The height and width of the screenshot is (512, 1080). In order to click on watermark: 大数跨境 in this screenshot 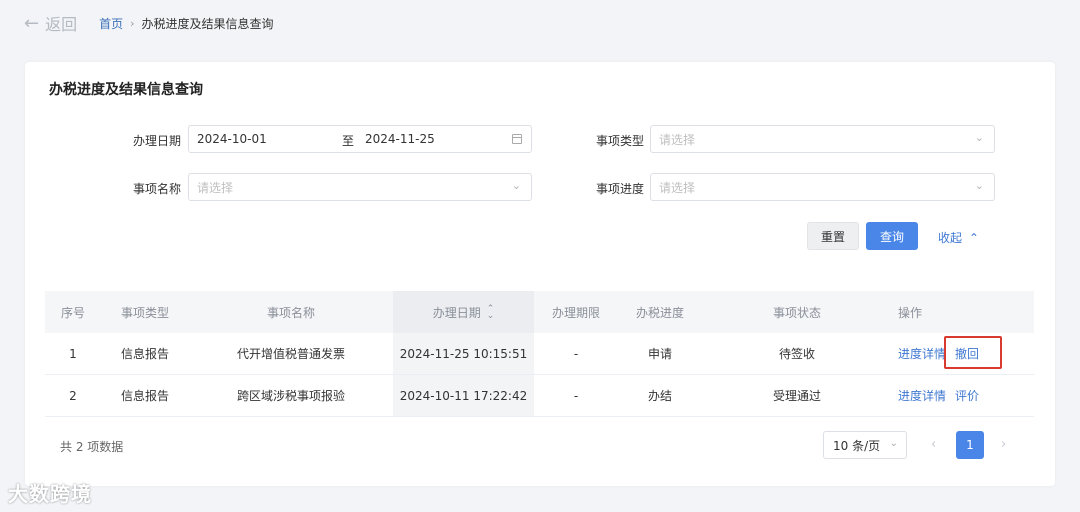, I will do `click(50, 494)`.